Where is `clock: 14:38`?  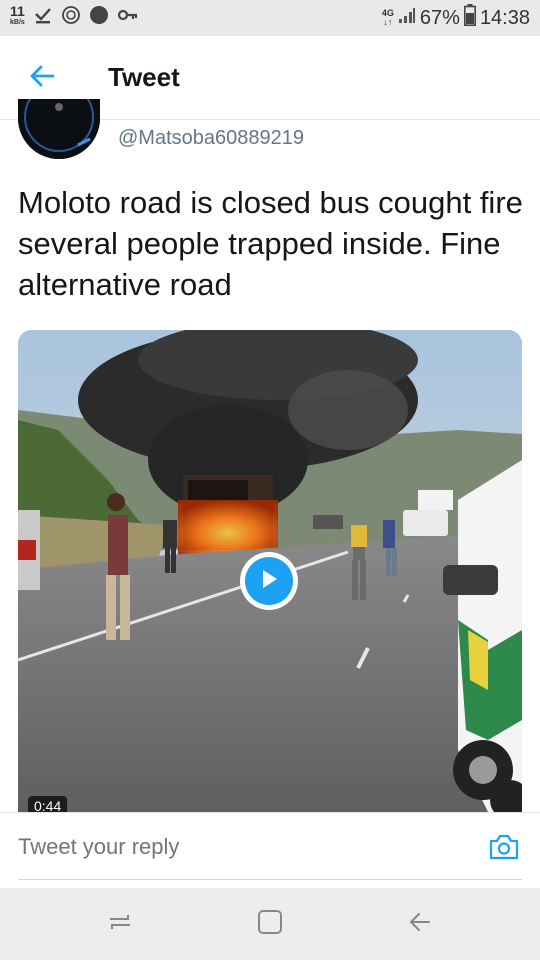 clock: 14:38 is located at coordinates (504, 17).